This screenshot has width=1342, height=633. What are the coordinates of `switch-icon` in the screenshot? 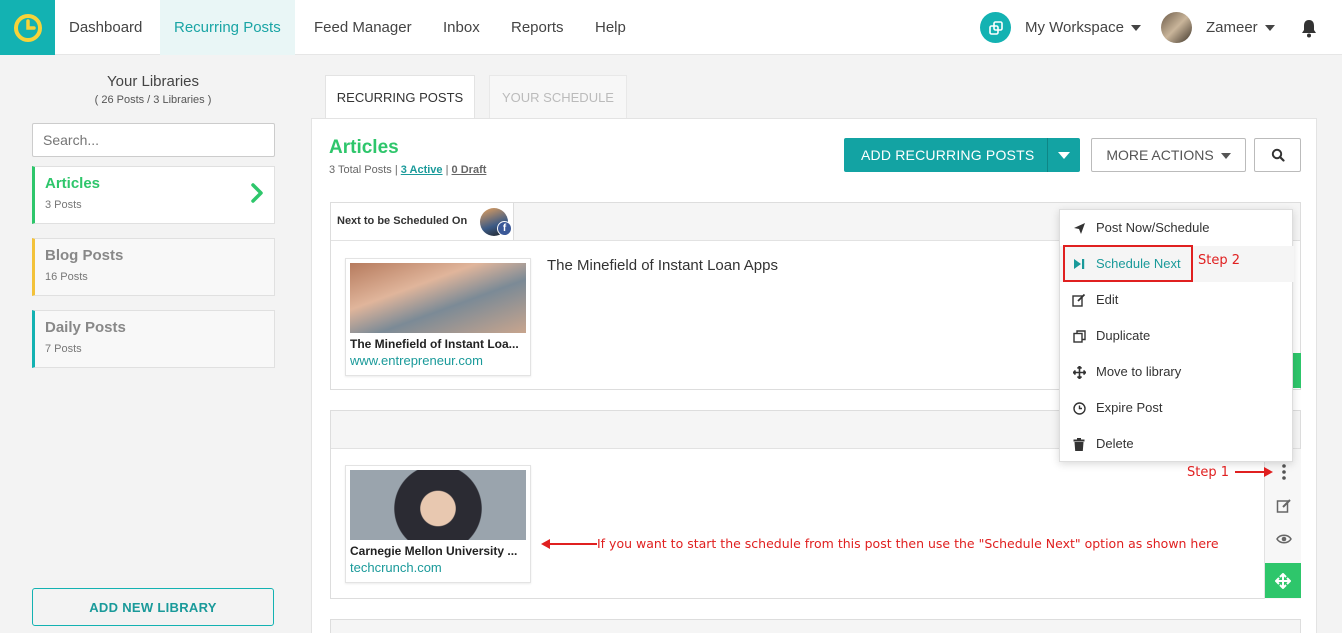 It's located at (995, 27).